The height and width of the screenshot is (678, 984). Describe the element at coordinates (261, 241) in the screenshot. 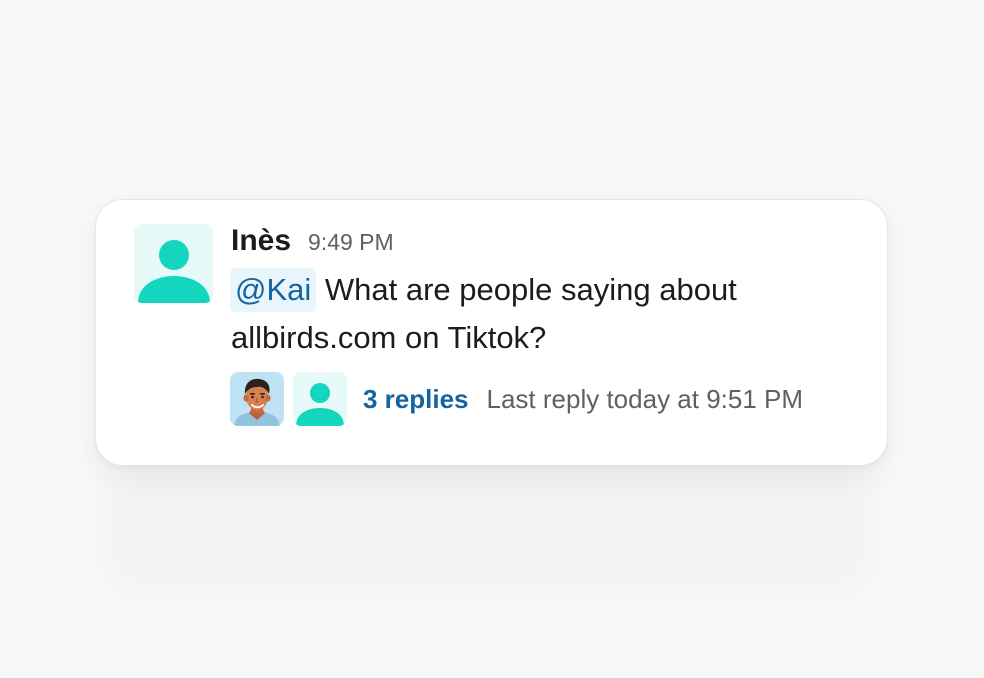

I see `author-name: Inès` at that location.